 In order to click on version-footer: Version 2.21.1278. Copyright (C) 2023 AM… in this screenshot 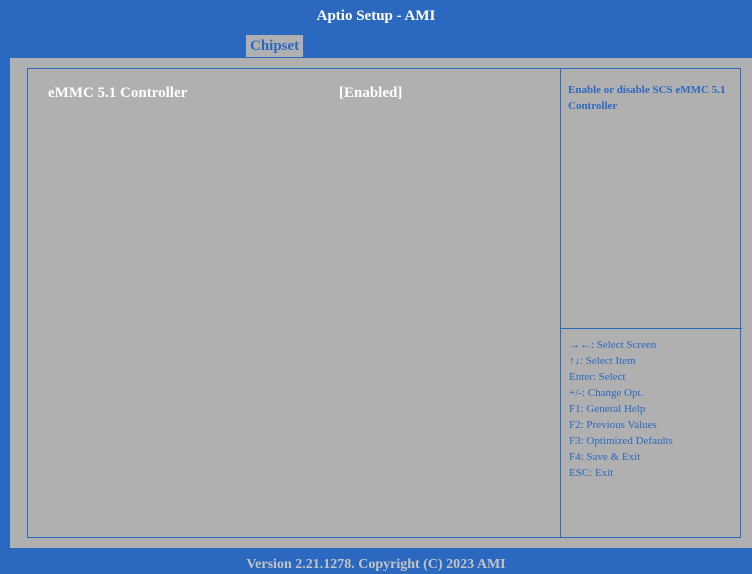, I will do `click(376, 561)`.